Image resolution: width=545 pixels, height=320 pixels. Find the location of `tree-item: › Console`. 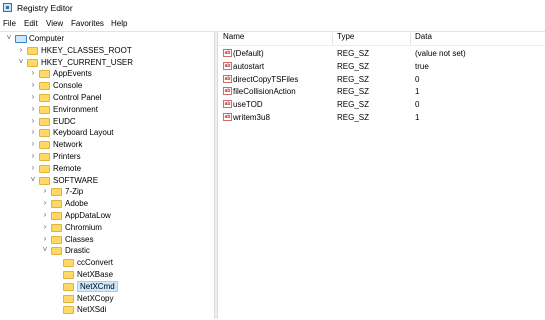

tree-item: › Console is located at coordinates (107, 86).